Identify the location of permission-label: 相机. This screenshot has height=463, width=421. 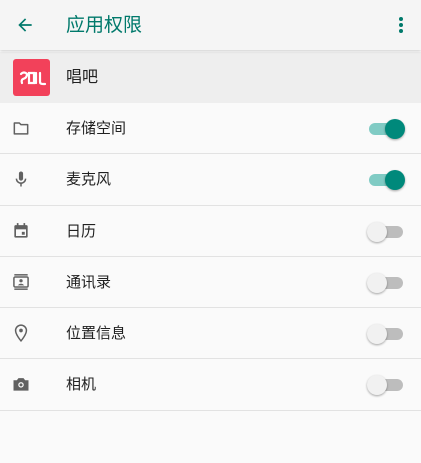
(81, 384).